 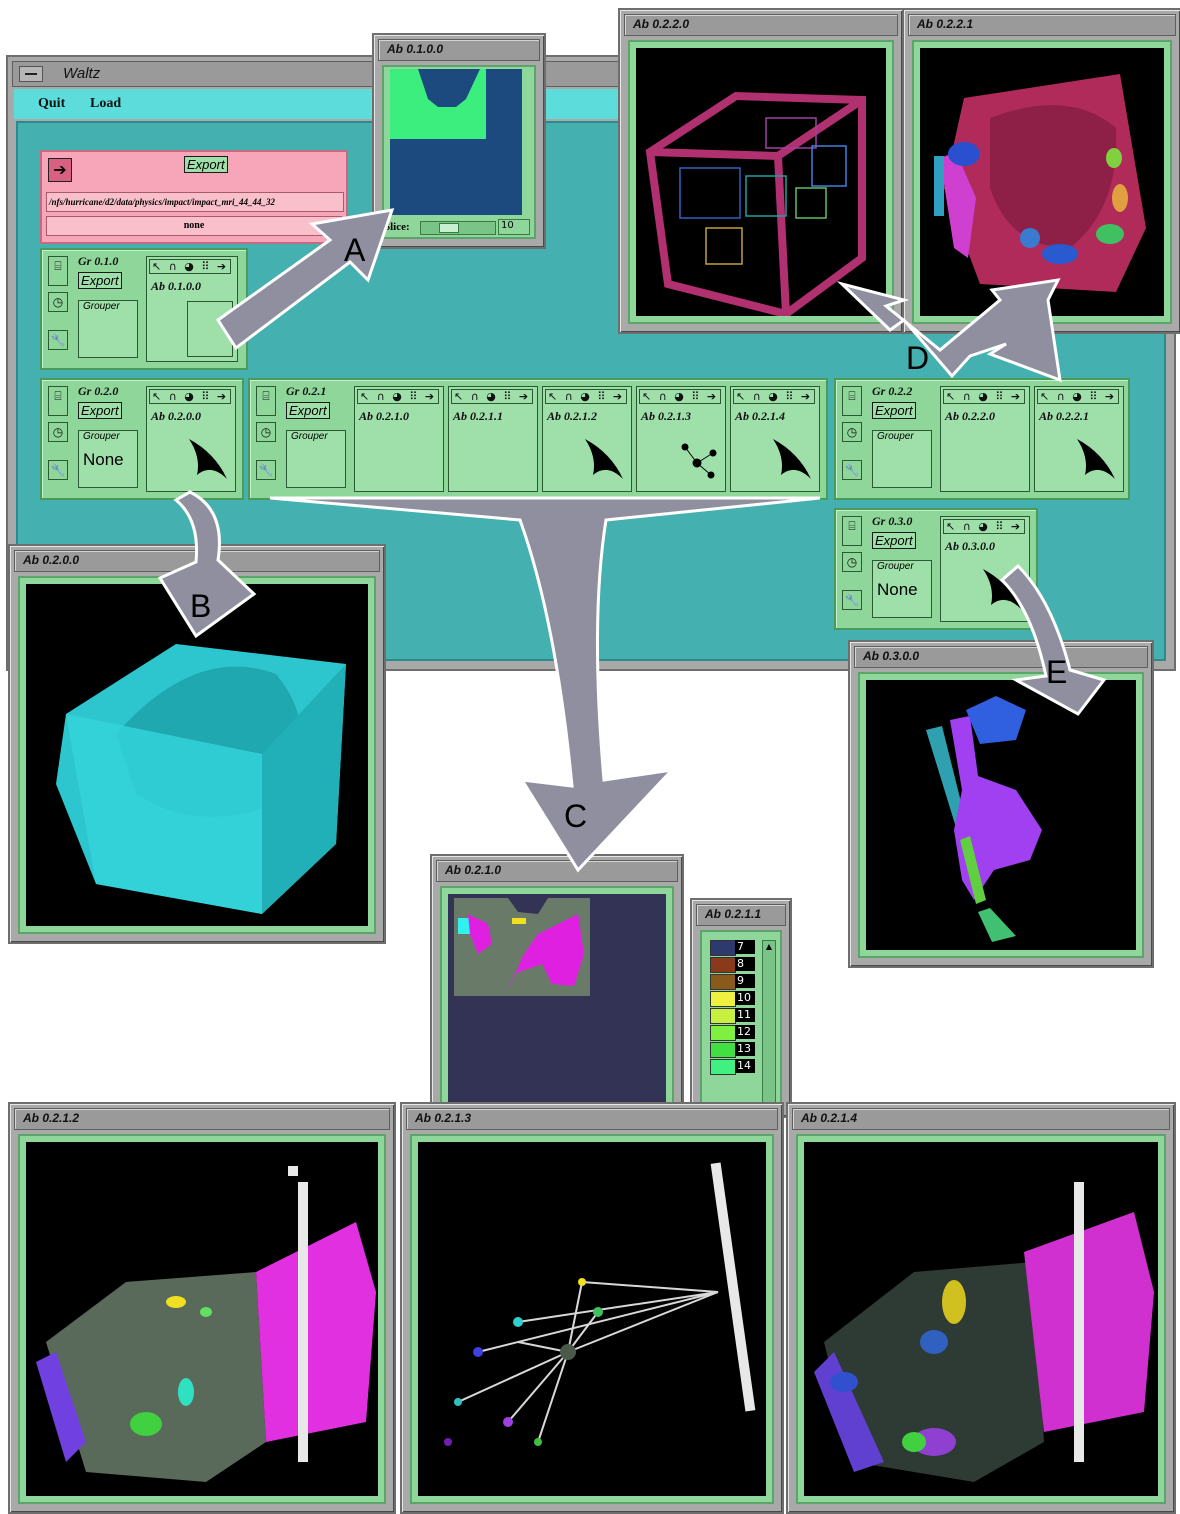 What do you see at coordinates (557, 871) in the screenshot?
I see `window-titlebar: Ab 0.2.1.0` at bounding box center [557, 871].